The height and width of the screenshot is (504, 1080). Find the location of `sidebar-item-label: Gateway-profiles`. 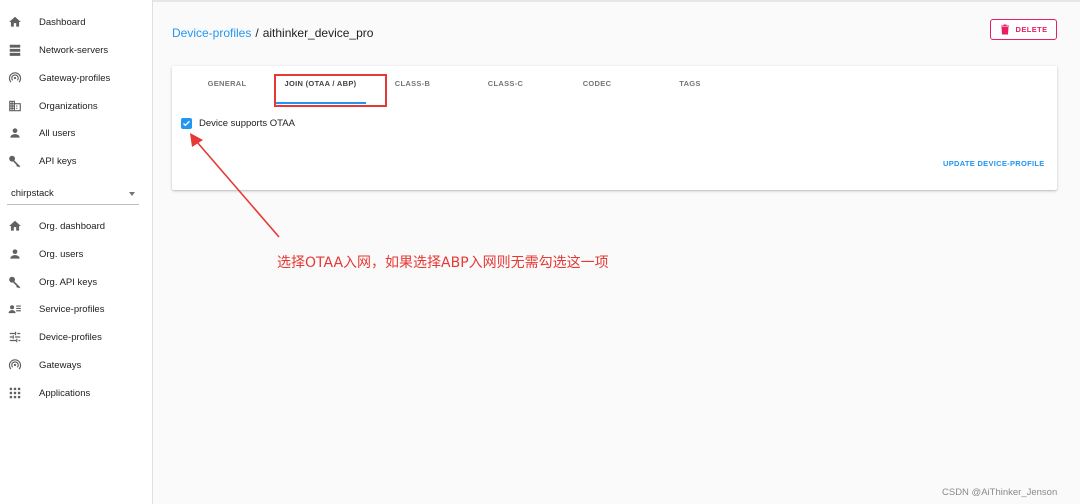

sidebar-item-label: Gateway-profiles is located at coordinates (75, 78).